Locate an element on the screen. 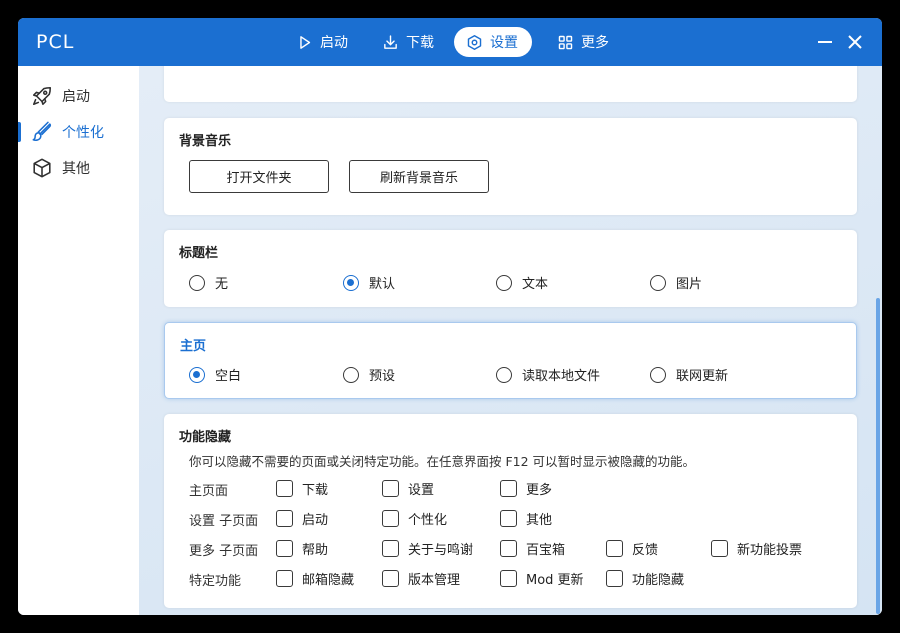 The image size is (900, 633). checkbox-hide-settings: 设置 is located at coordinates (408, 488).